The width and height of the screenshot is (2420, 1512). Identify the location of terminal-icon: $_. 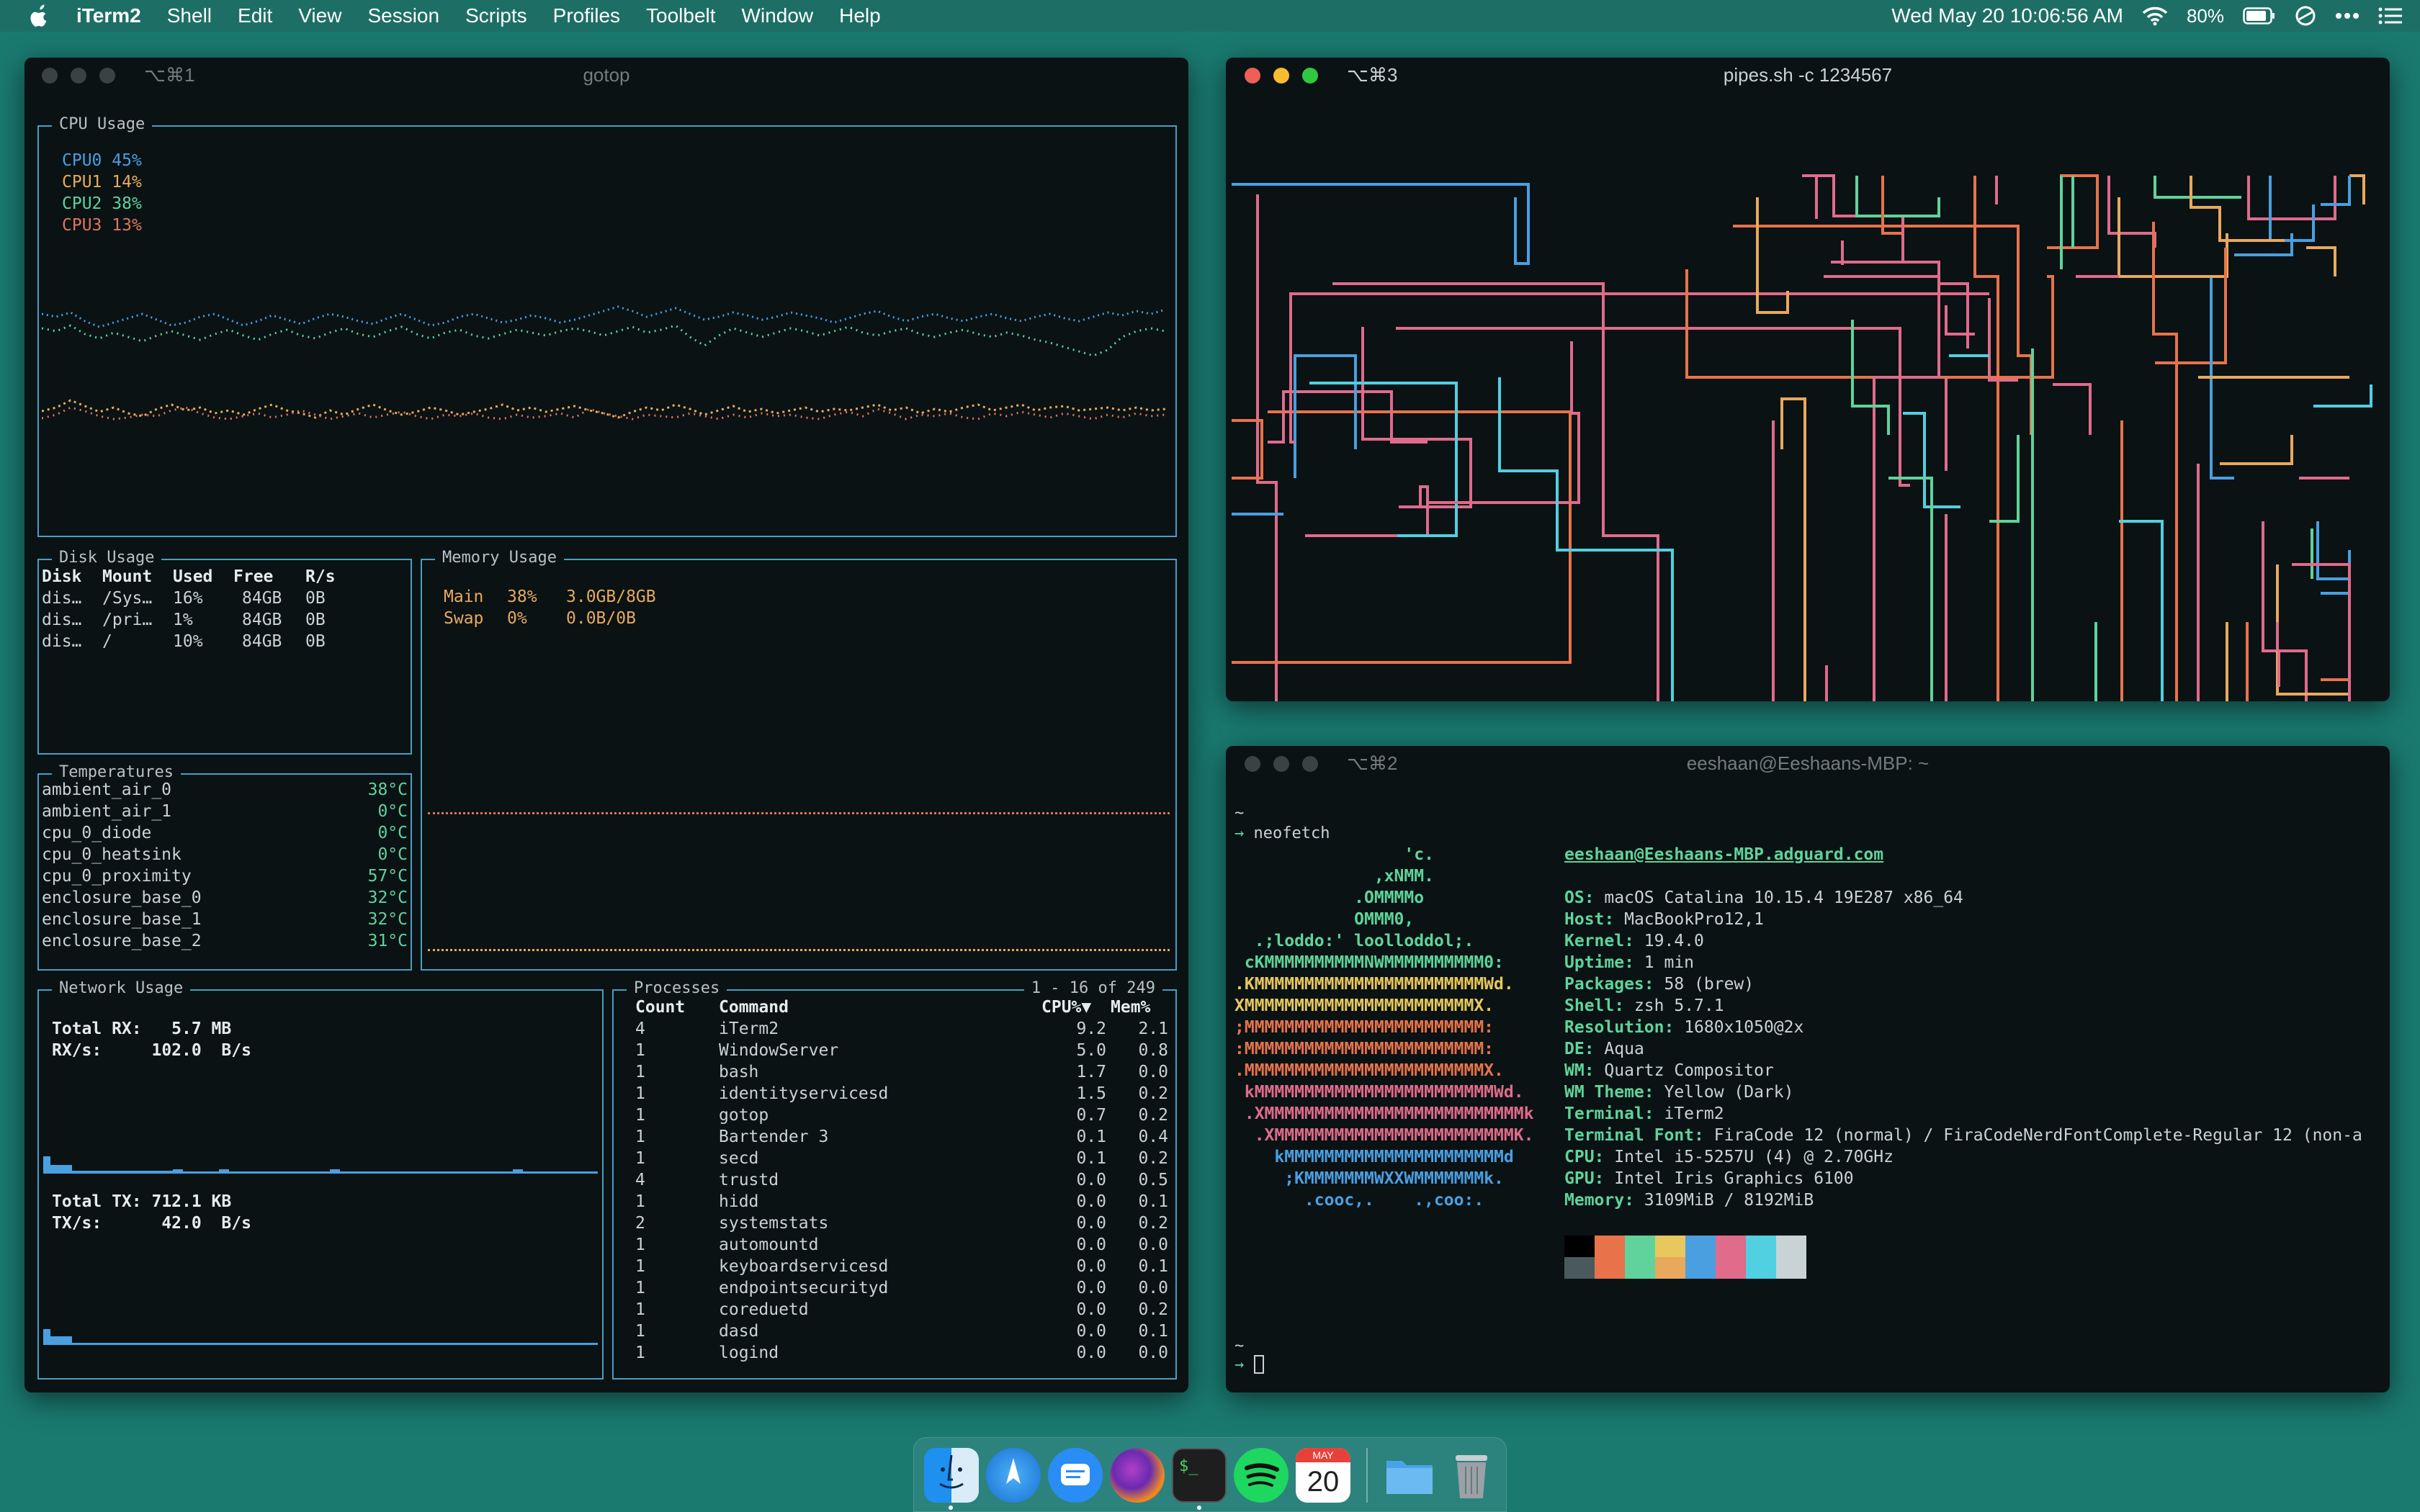
(1199, 1475).